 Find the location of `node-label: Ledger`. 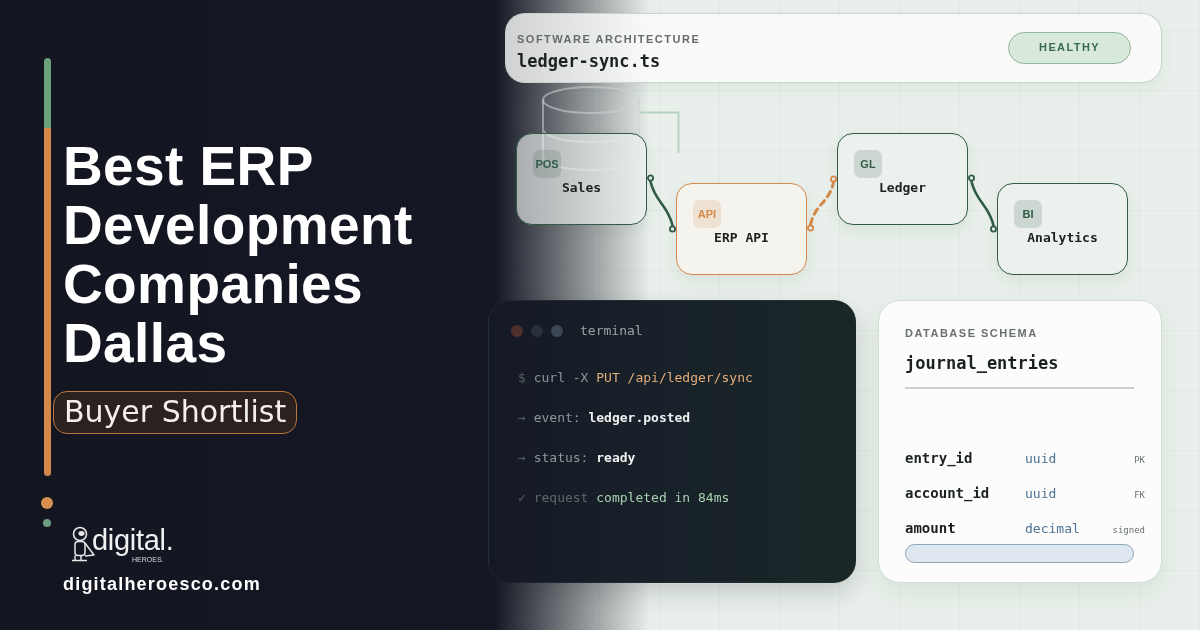

node-label: Ledger is located at coordinates (902, 188).